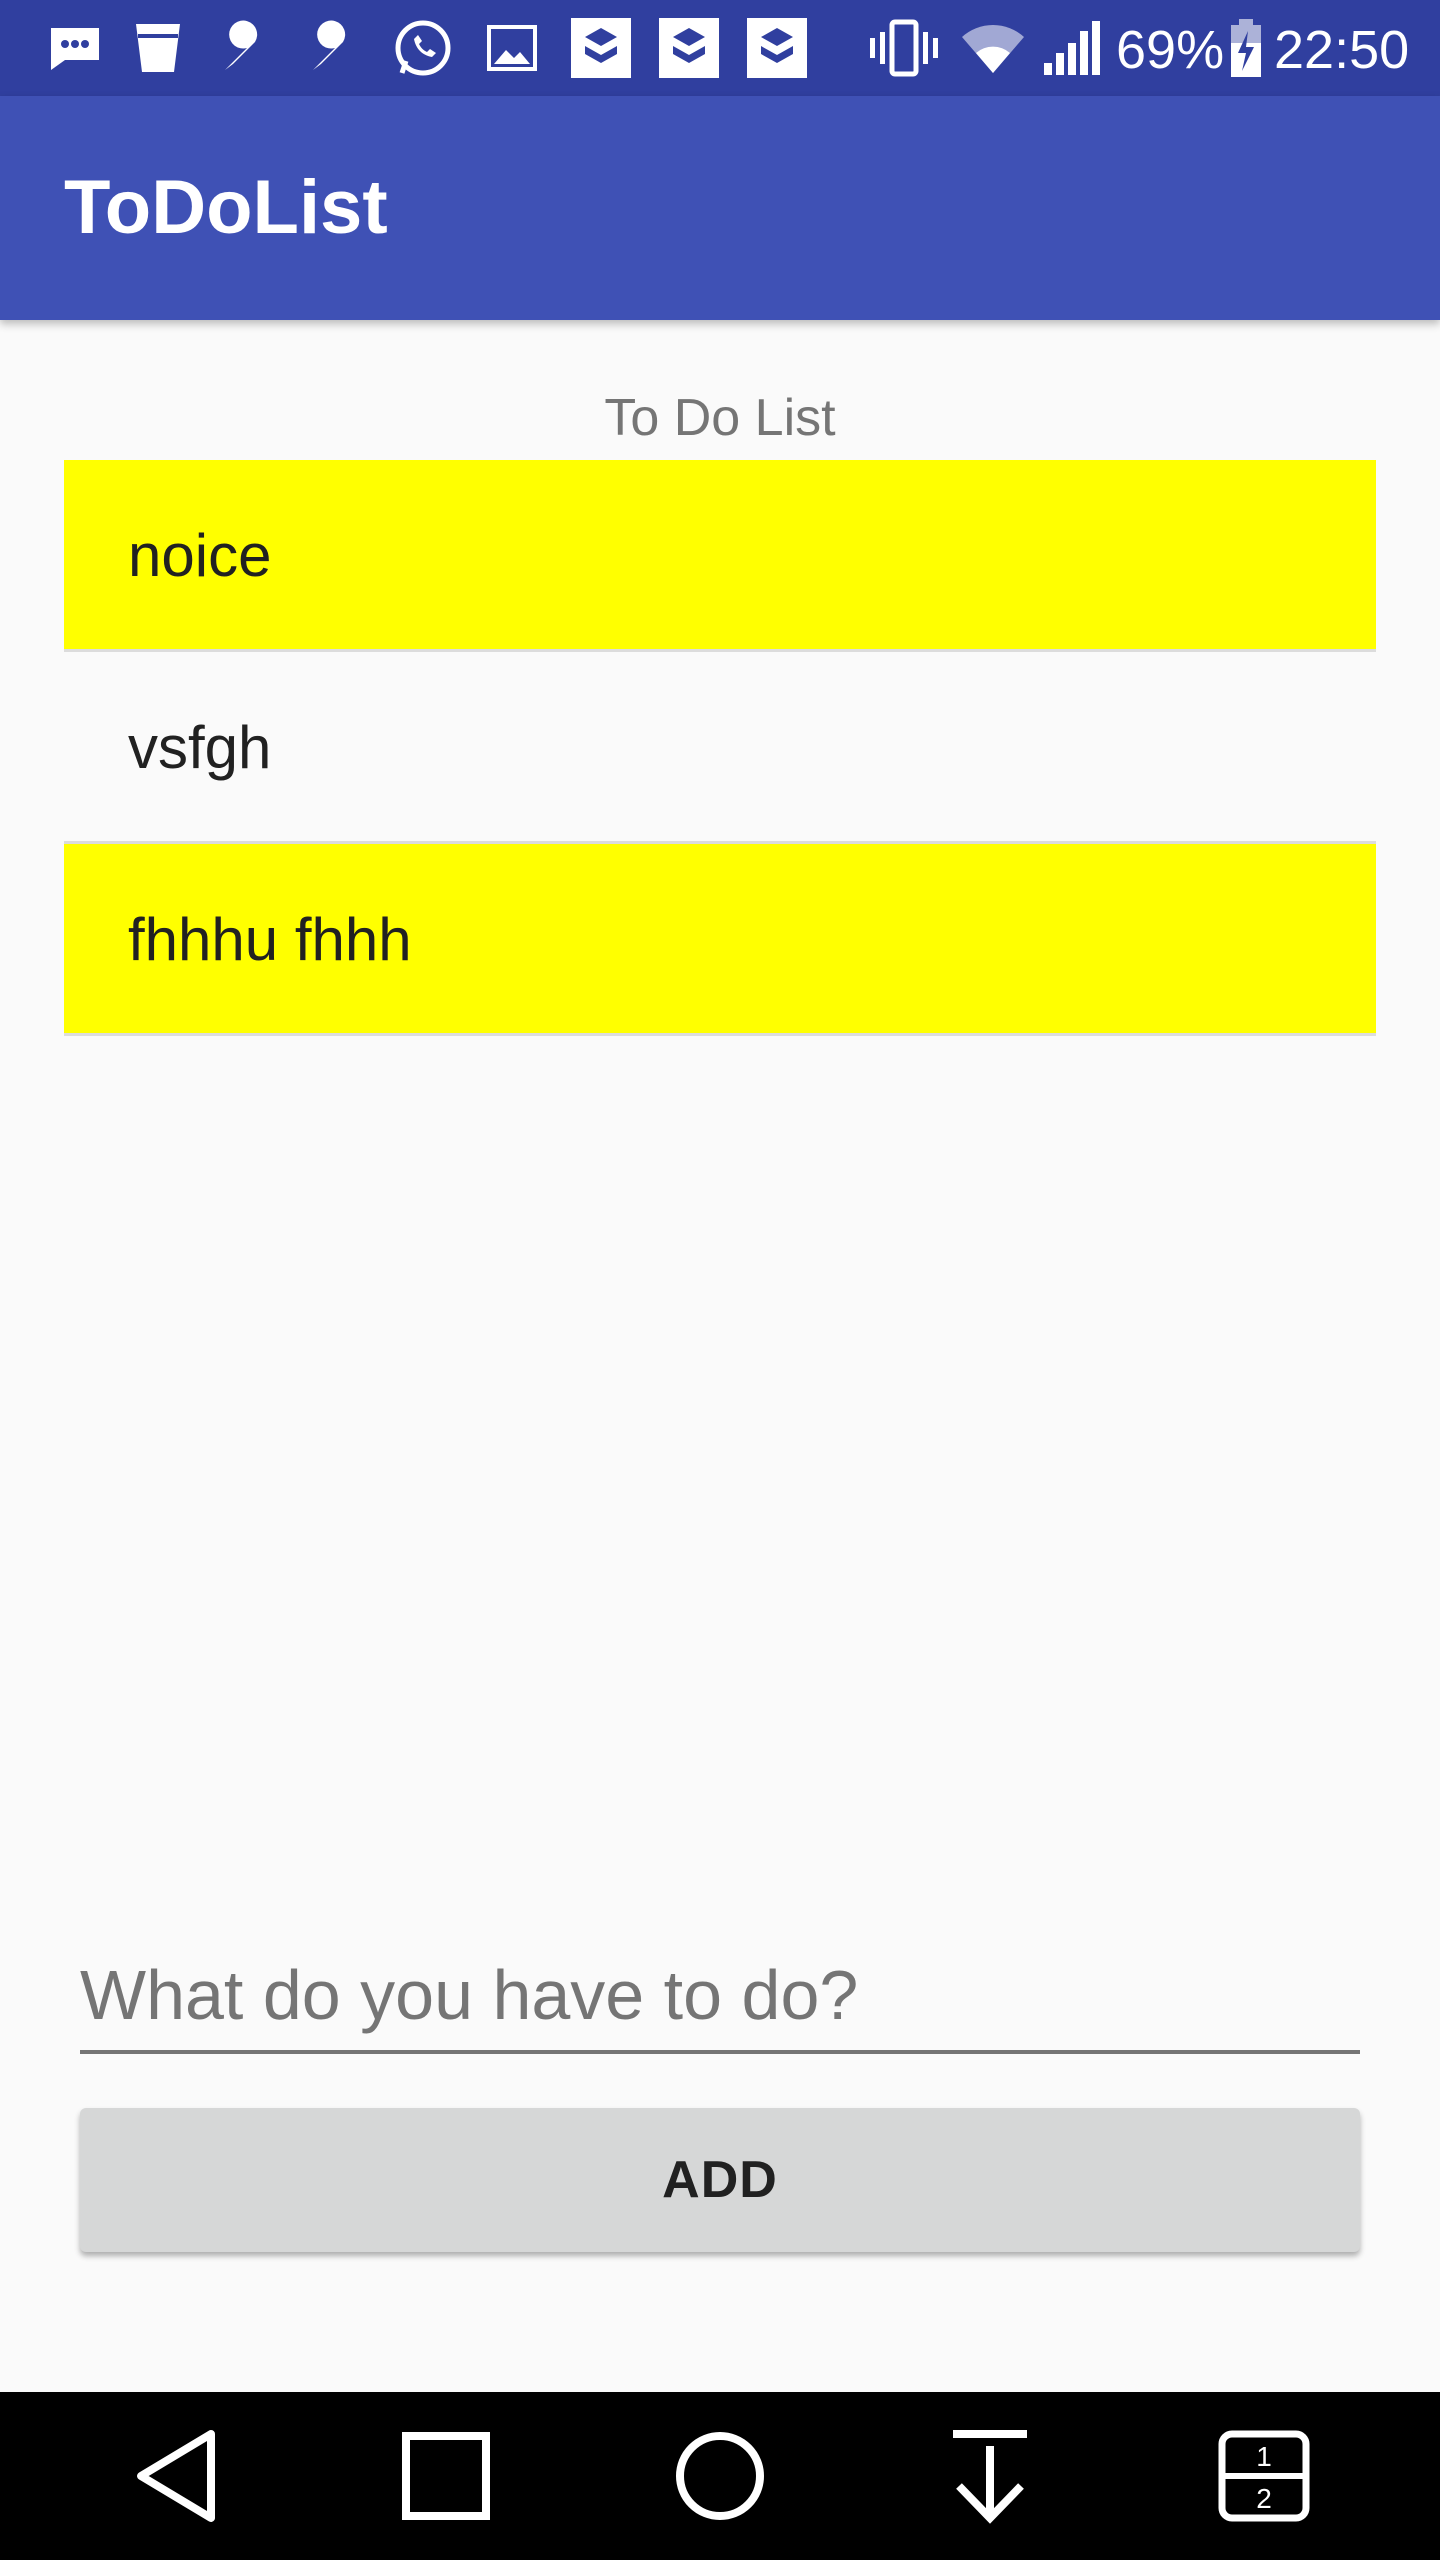  I want to click on whatsapp-icon, so click(423, 48).